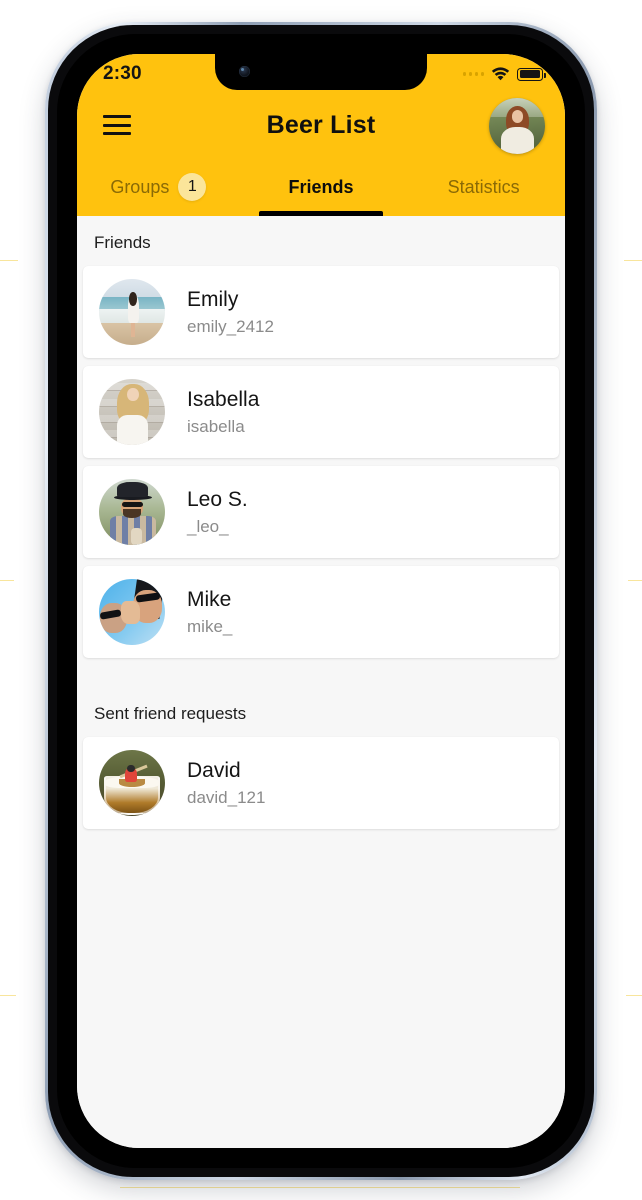  What do you see at coordinates (216, 426) in the screenshot?
I see `friend-handle: isabella` at bounding box center [216, 426].